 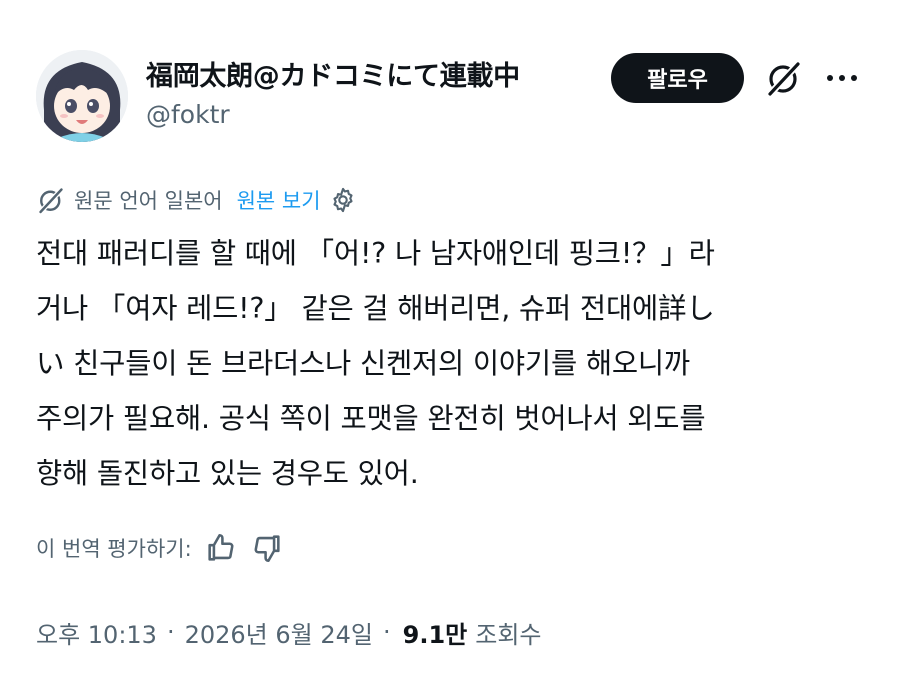 I want to click on post-line: 주의가 필요해. 공식 쪽이 포맷을 완전히 벗어나서 외도를, so click(x=371, y=418).